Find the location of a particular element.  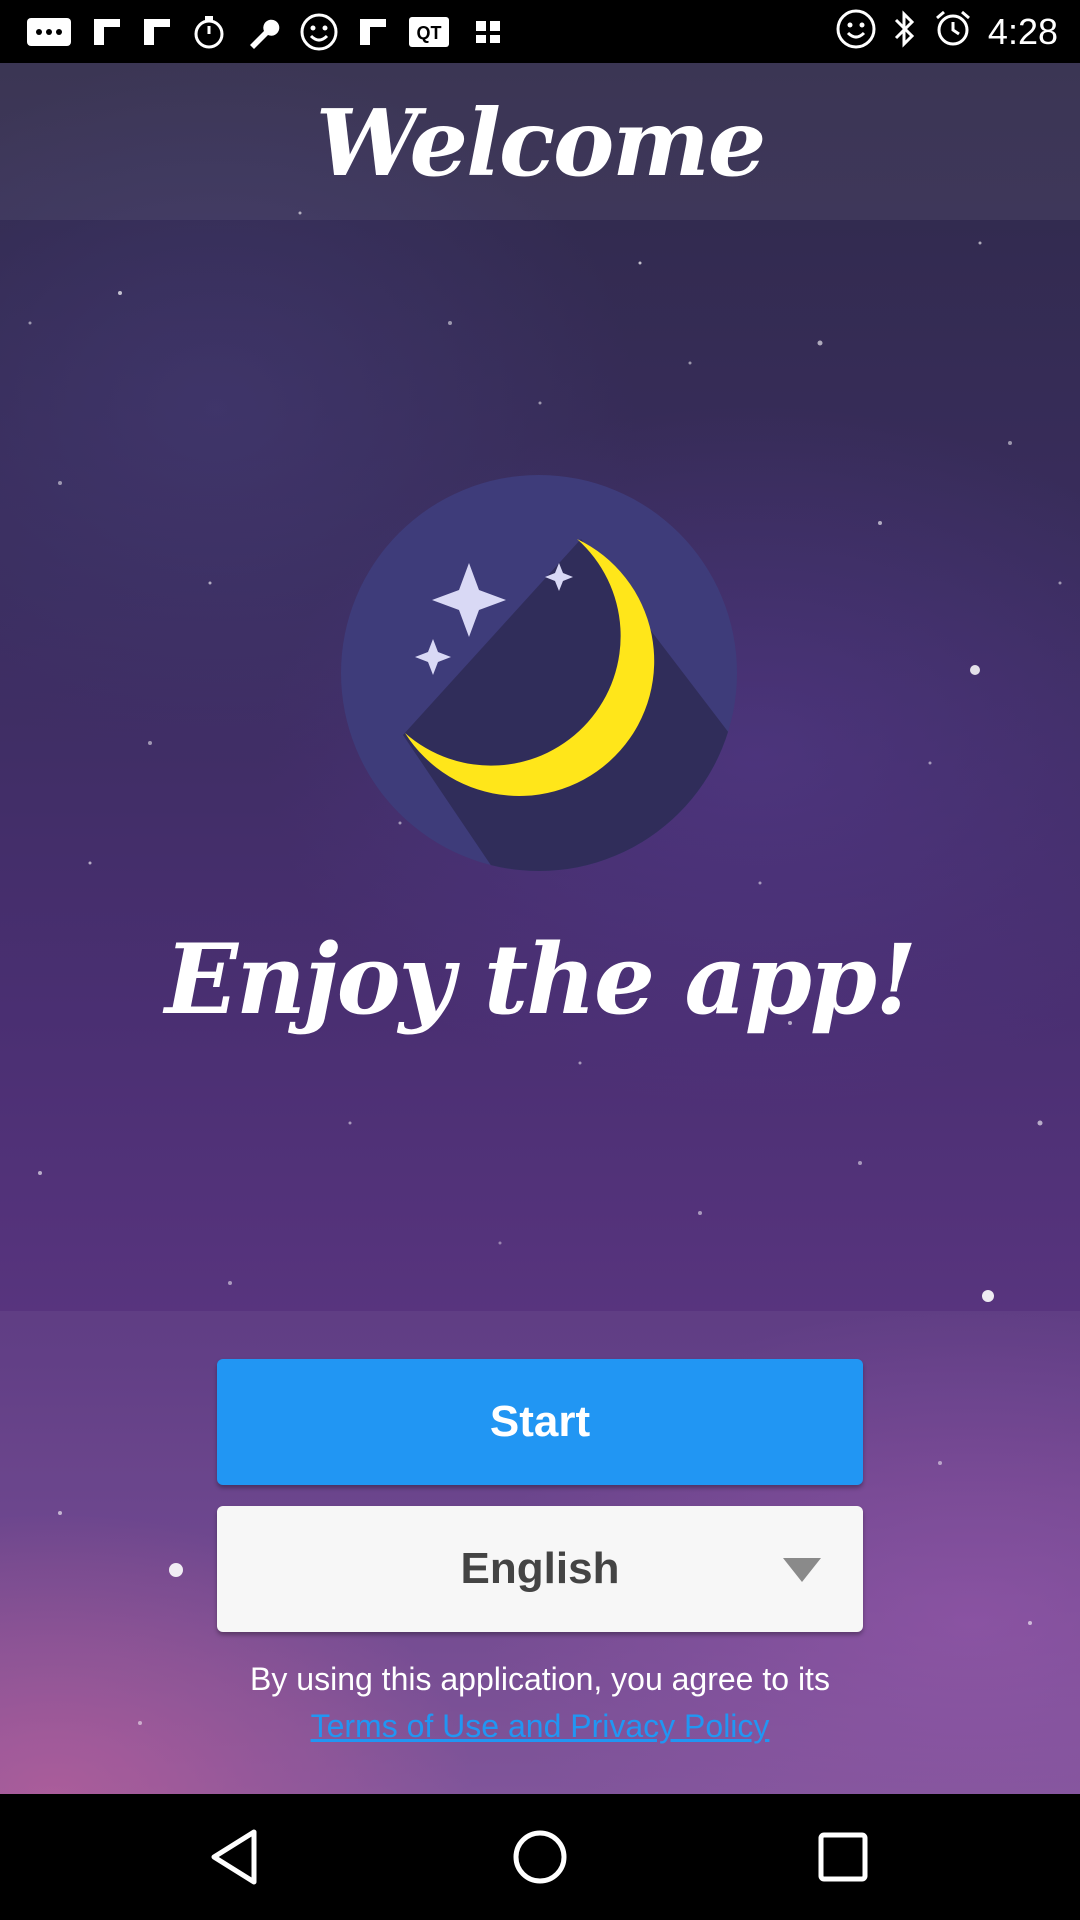

status-bar: QT 4:28 is located at coordinates (540, 31).